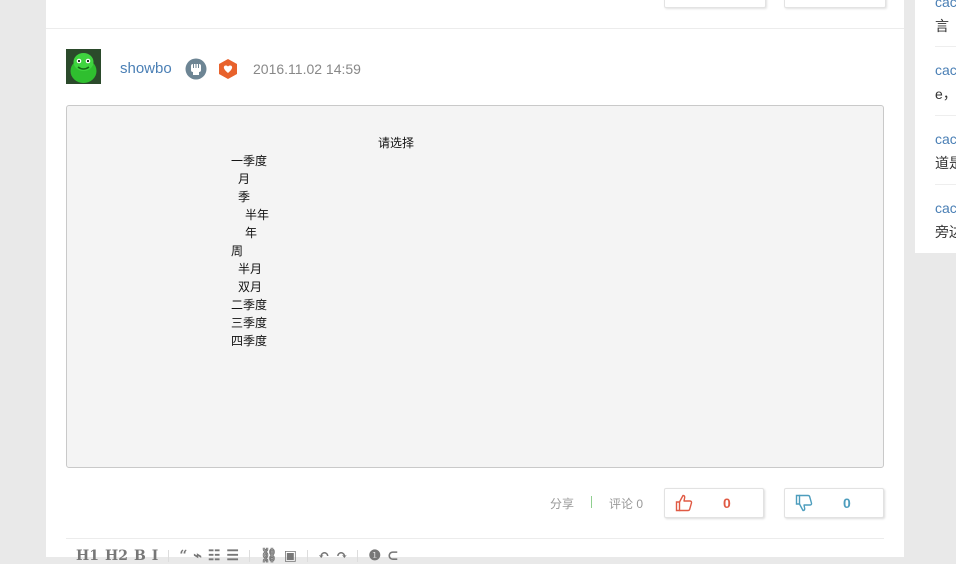 Image resolution: width=956 pixels, height=564 pixels. Describe the element at coordinates (945, 232) in the screenshot. I see `sidebar-item-text: 旁边` at that location.